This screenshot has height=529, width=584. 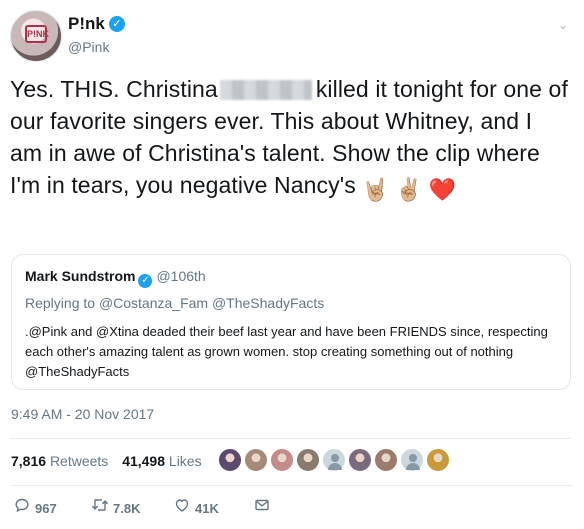 I want to click on avatar-logo: P!NK, so click(x=37, y=34).